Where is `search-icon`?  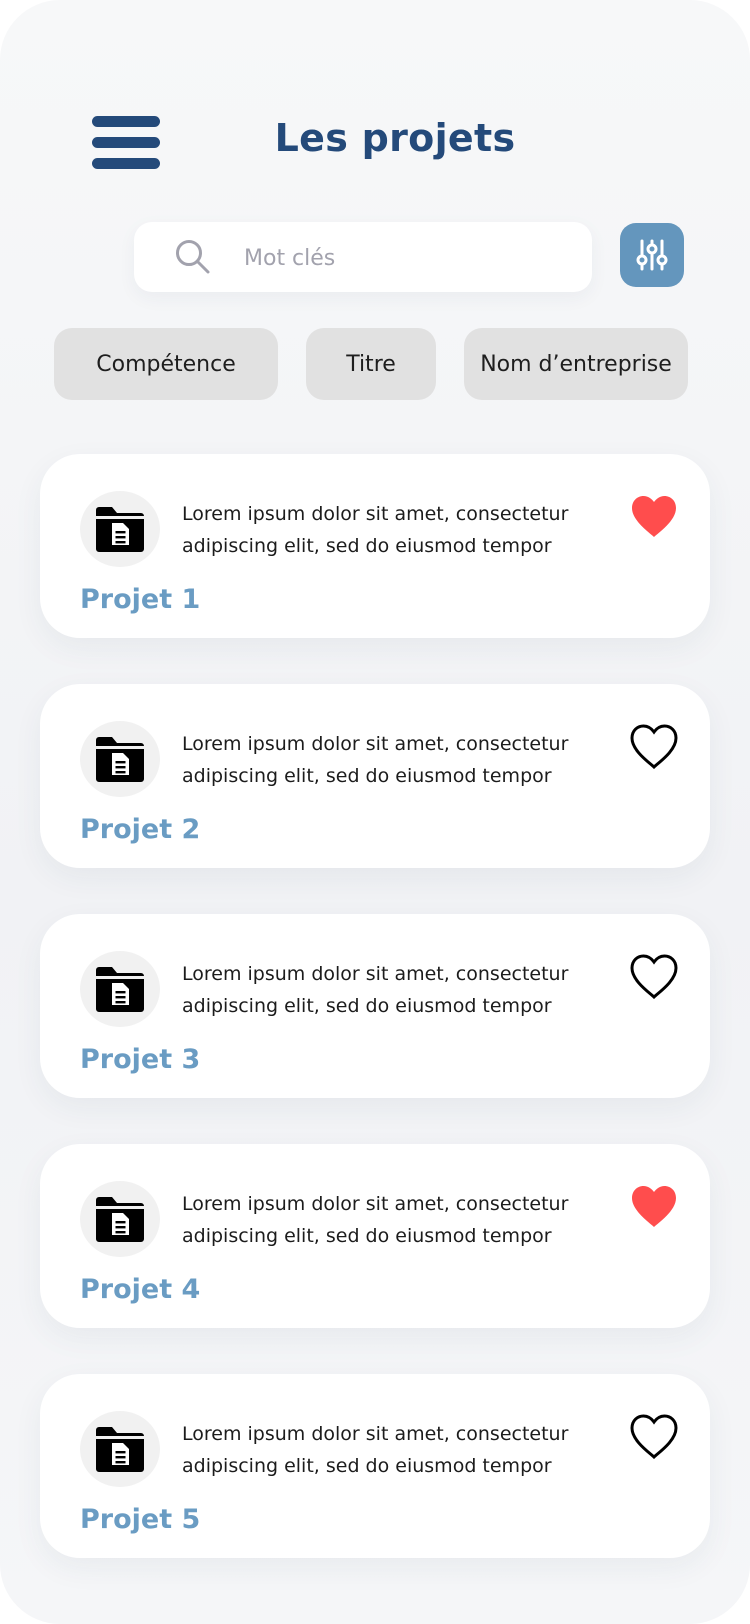
search-icon is located at coordinates (193, 257).